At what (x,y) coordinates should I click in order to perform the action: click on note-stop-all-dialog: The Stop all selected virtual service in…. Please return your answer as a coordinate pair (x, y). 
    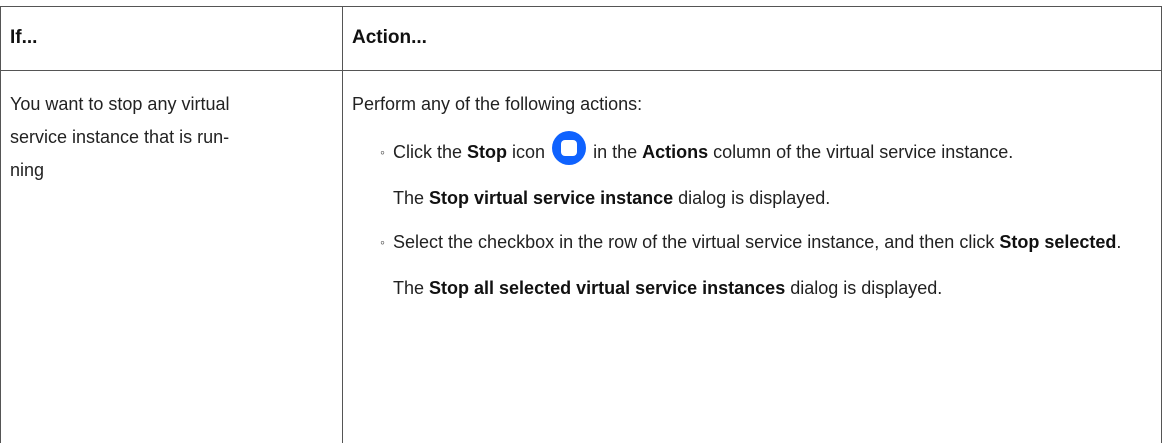
    Looking at the image, I should click on (751, 288).